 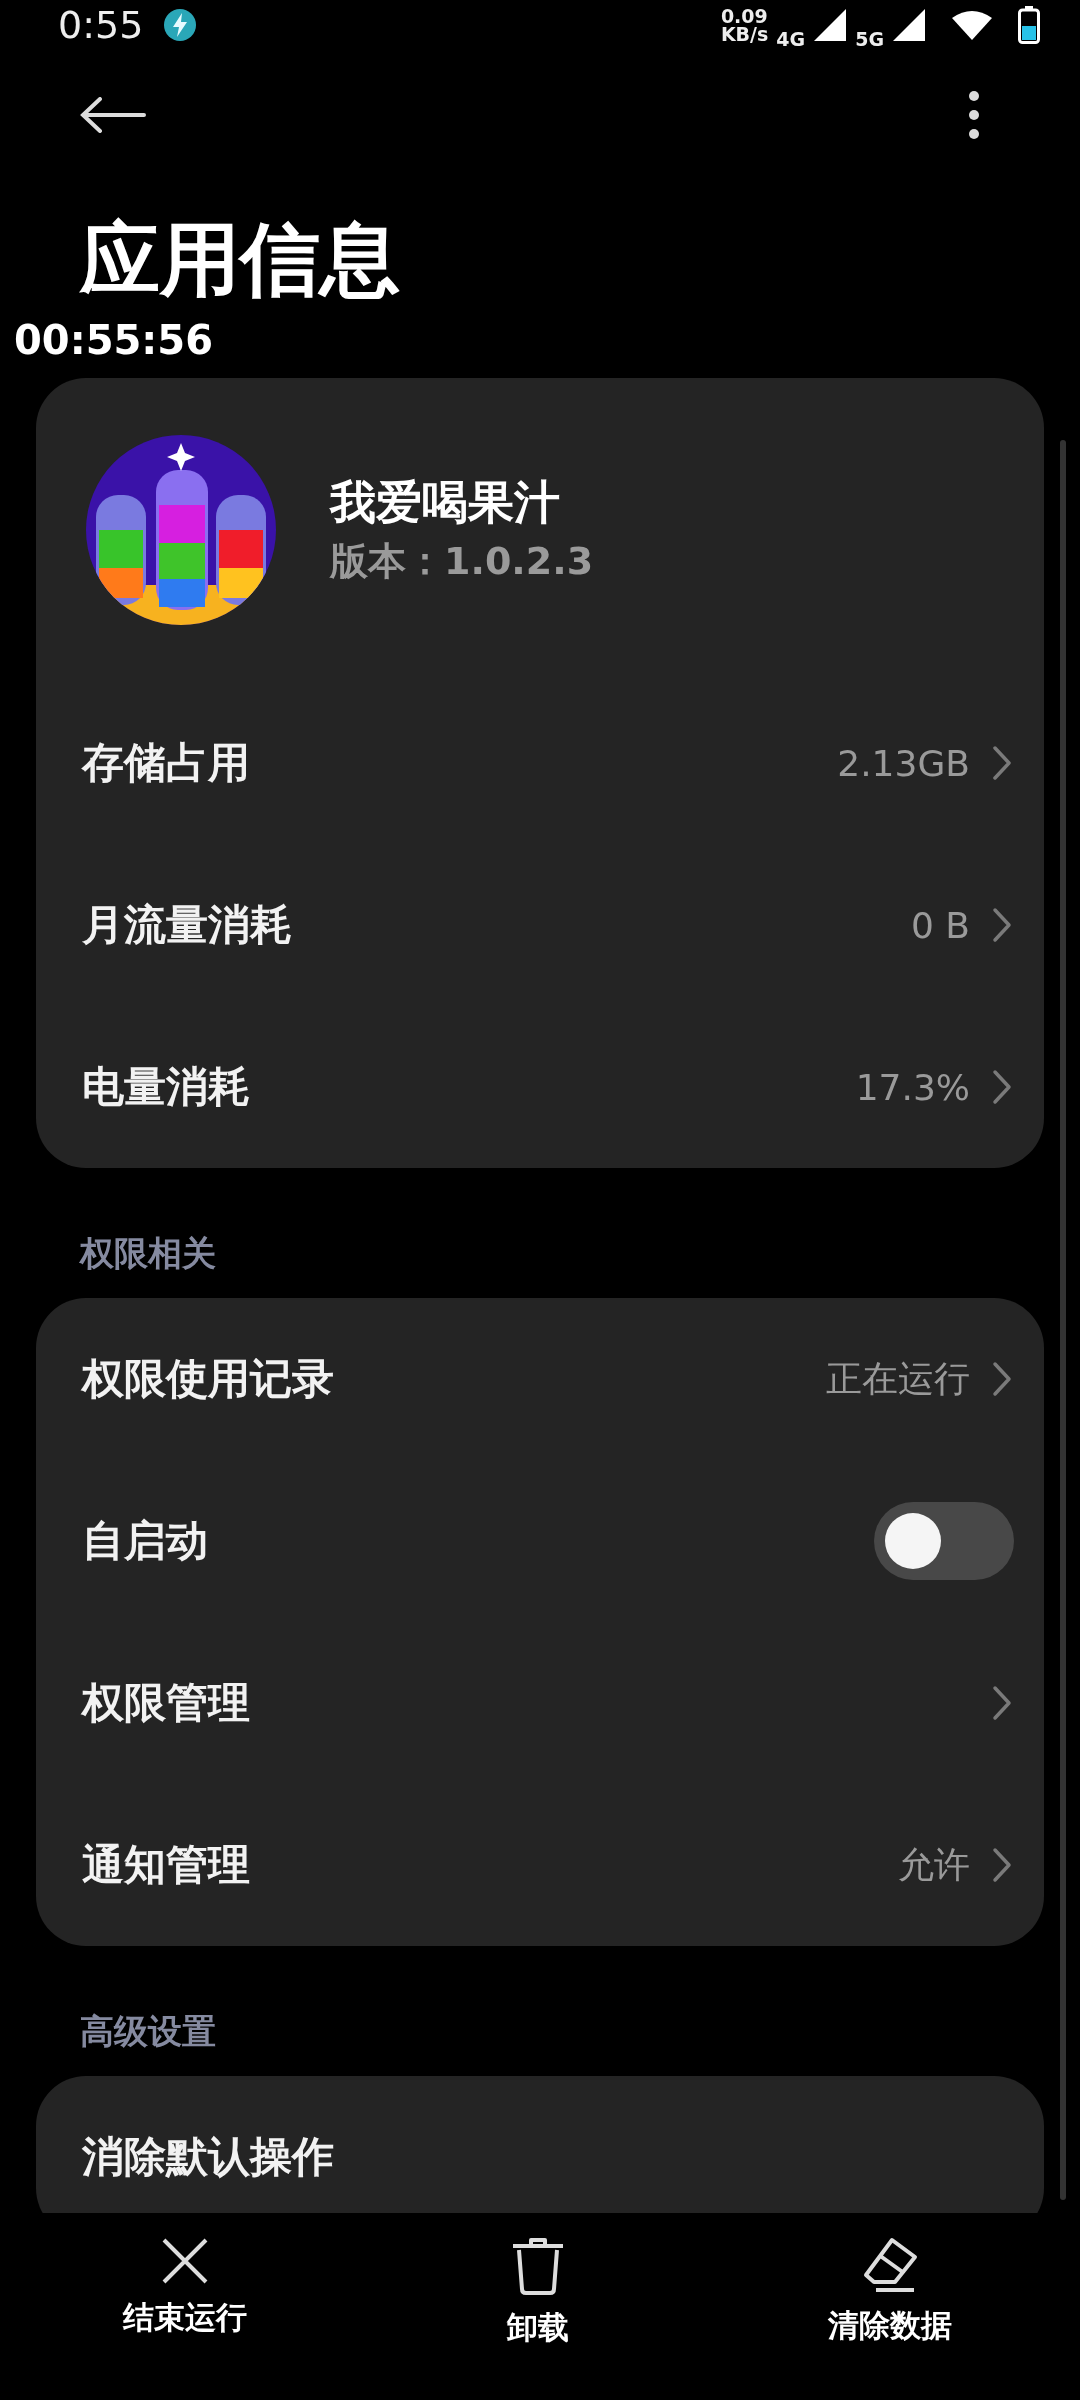 What do you see at coordinates (890, 2306) in the screenshot?
I see `action-button: 清除数据` at bounding box center [890, 2306].